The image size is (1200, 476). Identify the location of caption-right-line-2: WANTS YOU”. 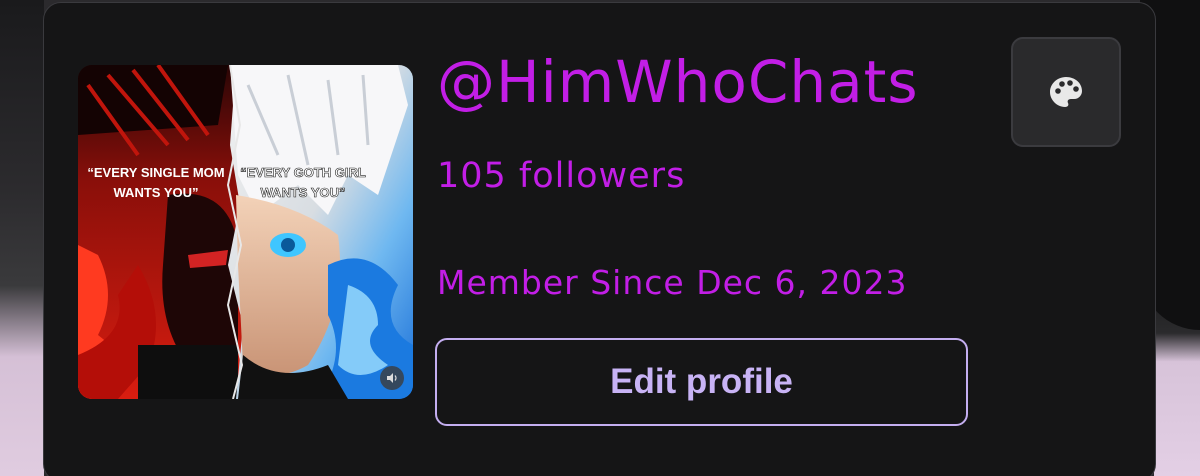
(303, 192).